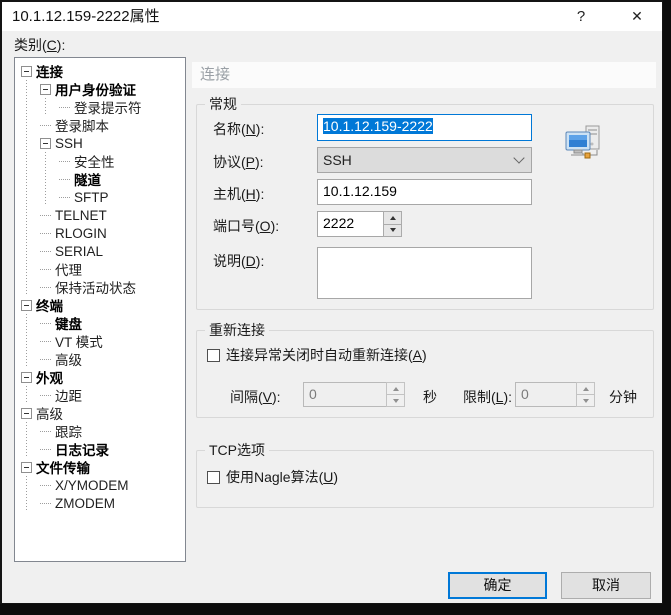 Image resolution: width=671 pixels, height=615 pixels. I want to click on spin-up-button, so click(392, 218).